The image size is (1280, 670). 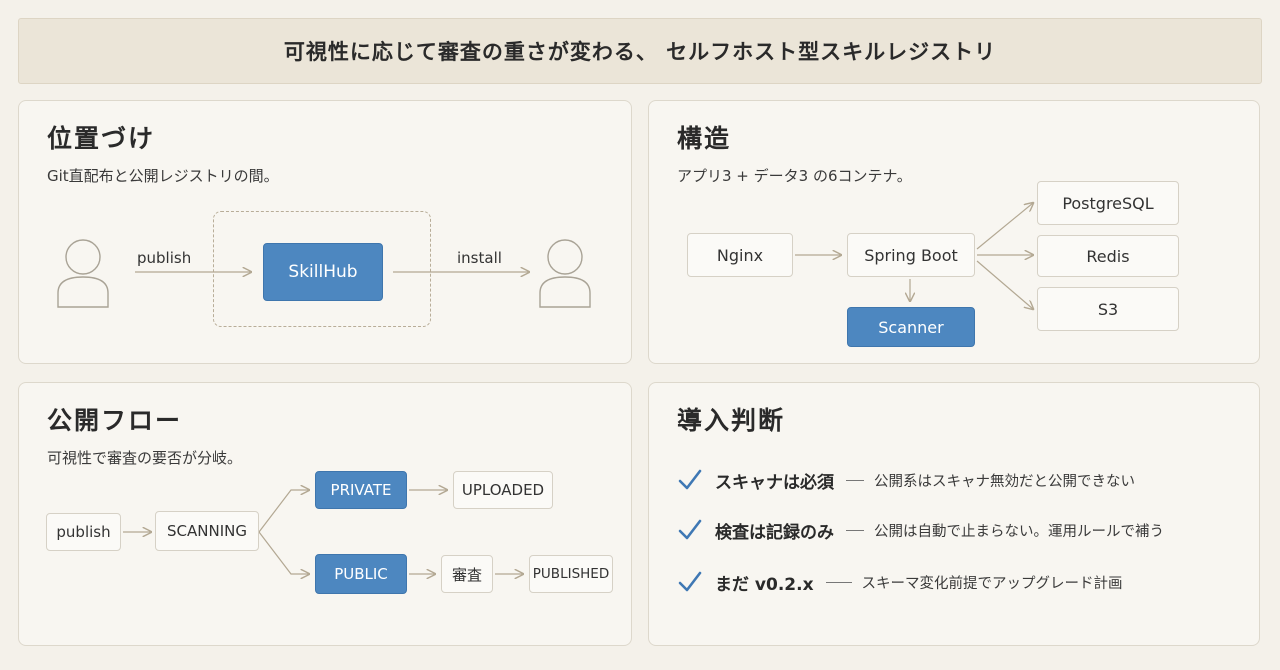 I want to click on decision-item-heading: まだ v0.2.x, so click(x=764, y=584).